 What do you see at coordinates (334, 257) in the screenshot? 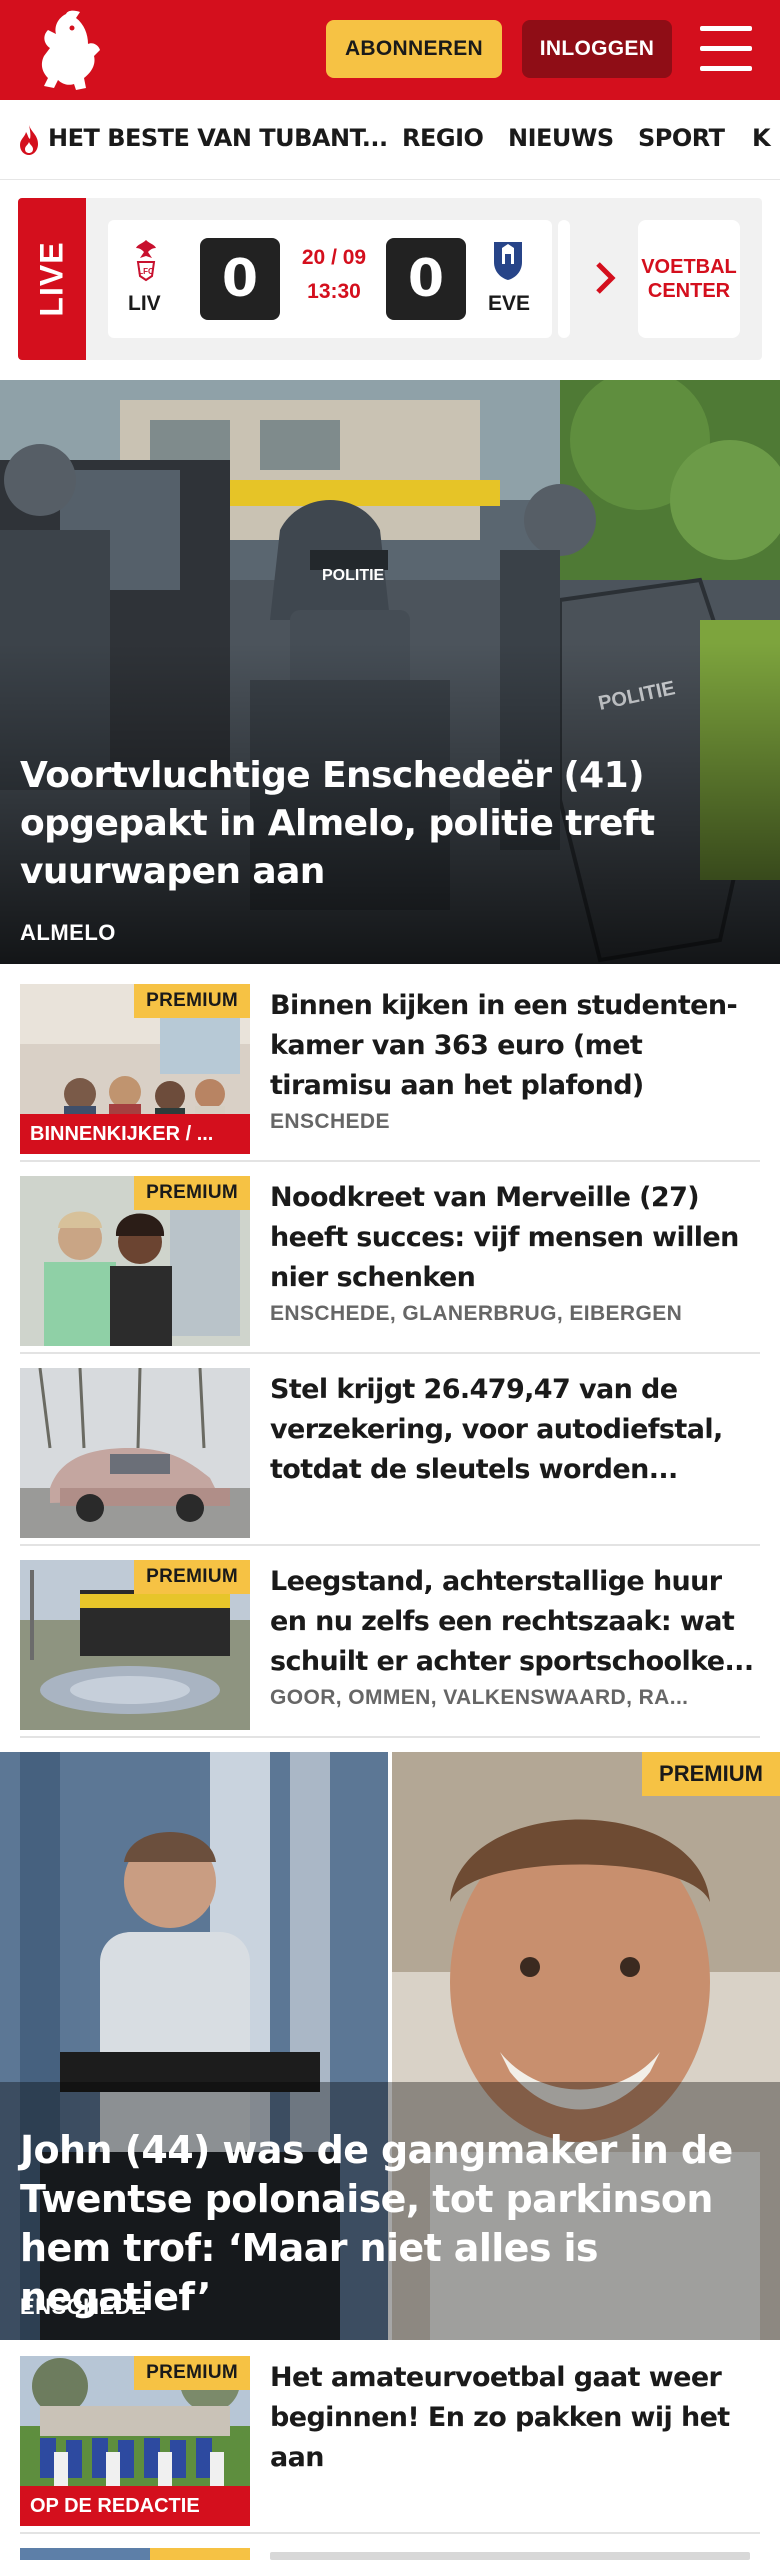
I see `match-date: 20 / 09` at bounding box center [334, 257].